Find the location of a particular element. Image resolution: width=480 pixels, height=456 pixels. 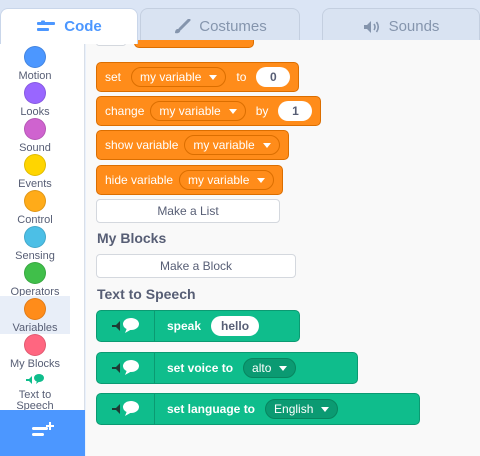

sensing-color-dot is located at coordinates (35, 237).